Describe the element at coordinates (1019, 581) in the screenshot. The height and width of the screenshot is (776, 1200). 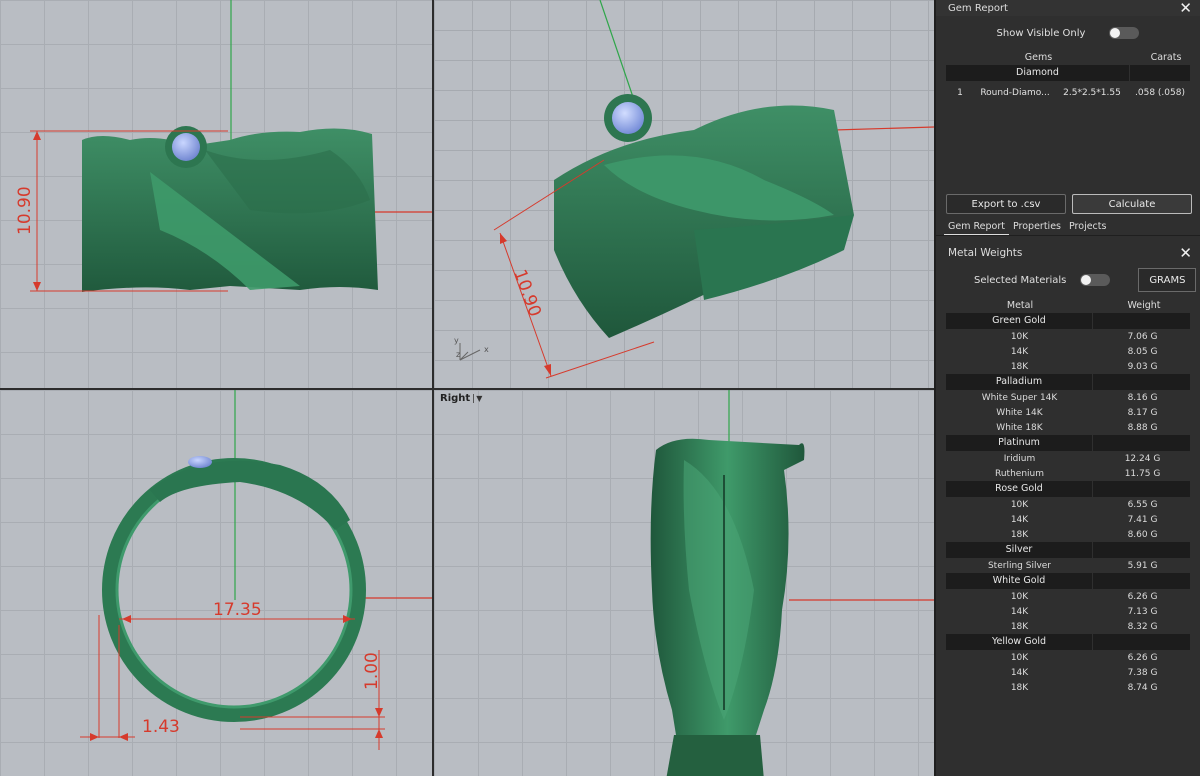
I see `metal-group-label: White Gold` at that location.